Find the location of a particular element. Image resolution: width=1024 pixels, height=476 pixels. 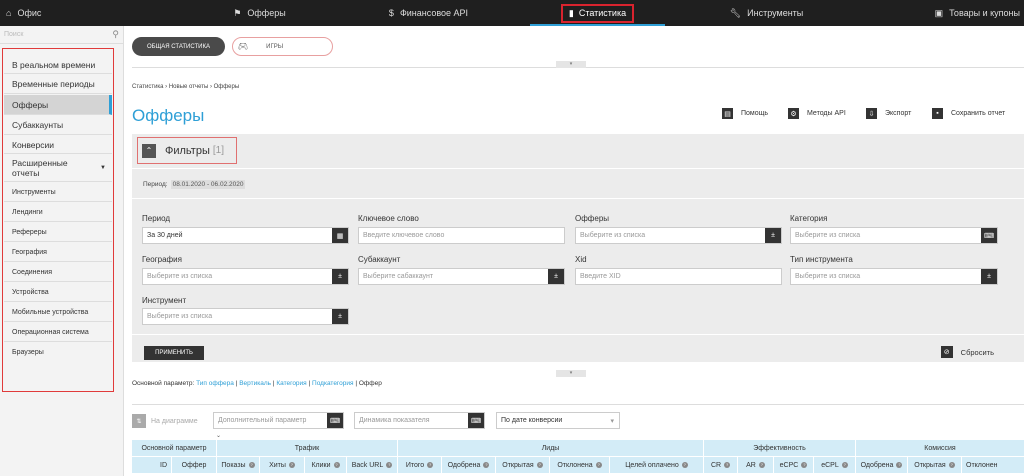

on-chart-toggle: ⇅ На диаграмме is located at coordinates (165, 421).